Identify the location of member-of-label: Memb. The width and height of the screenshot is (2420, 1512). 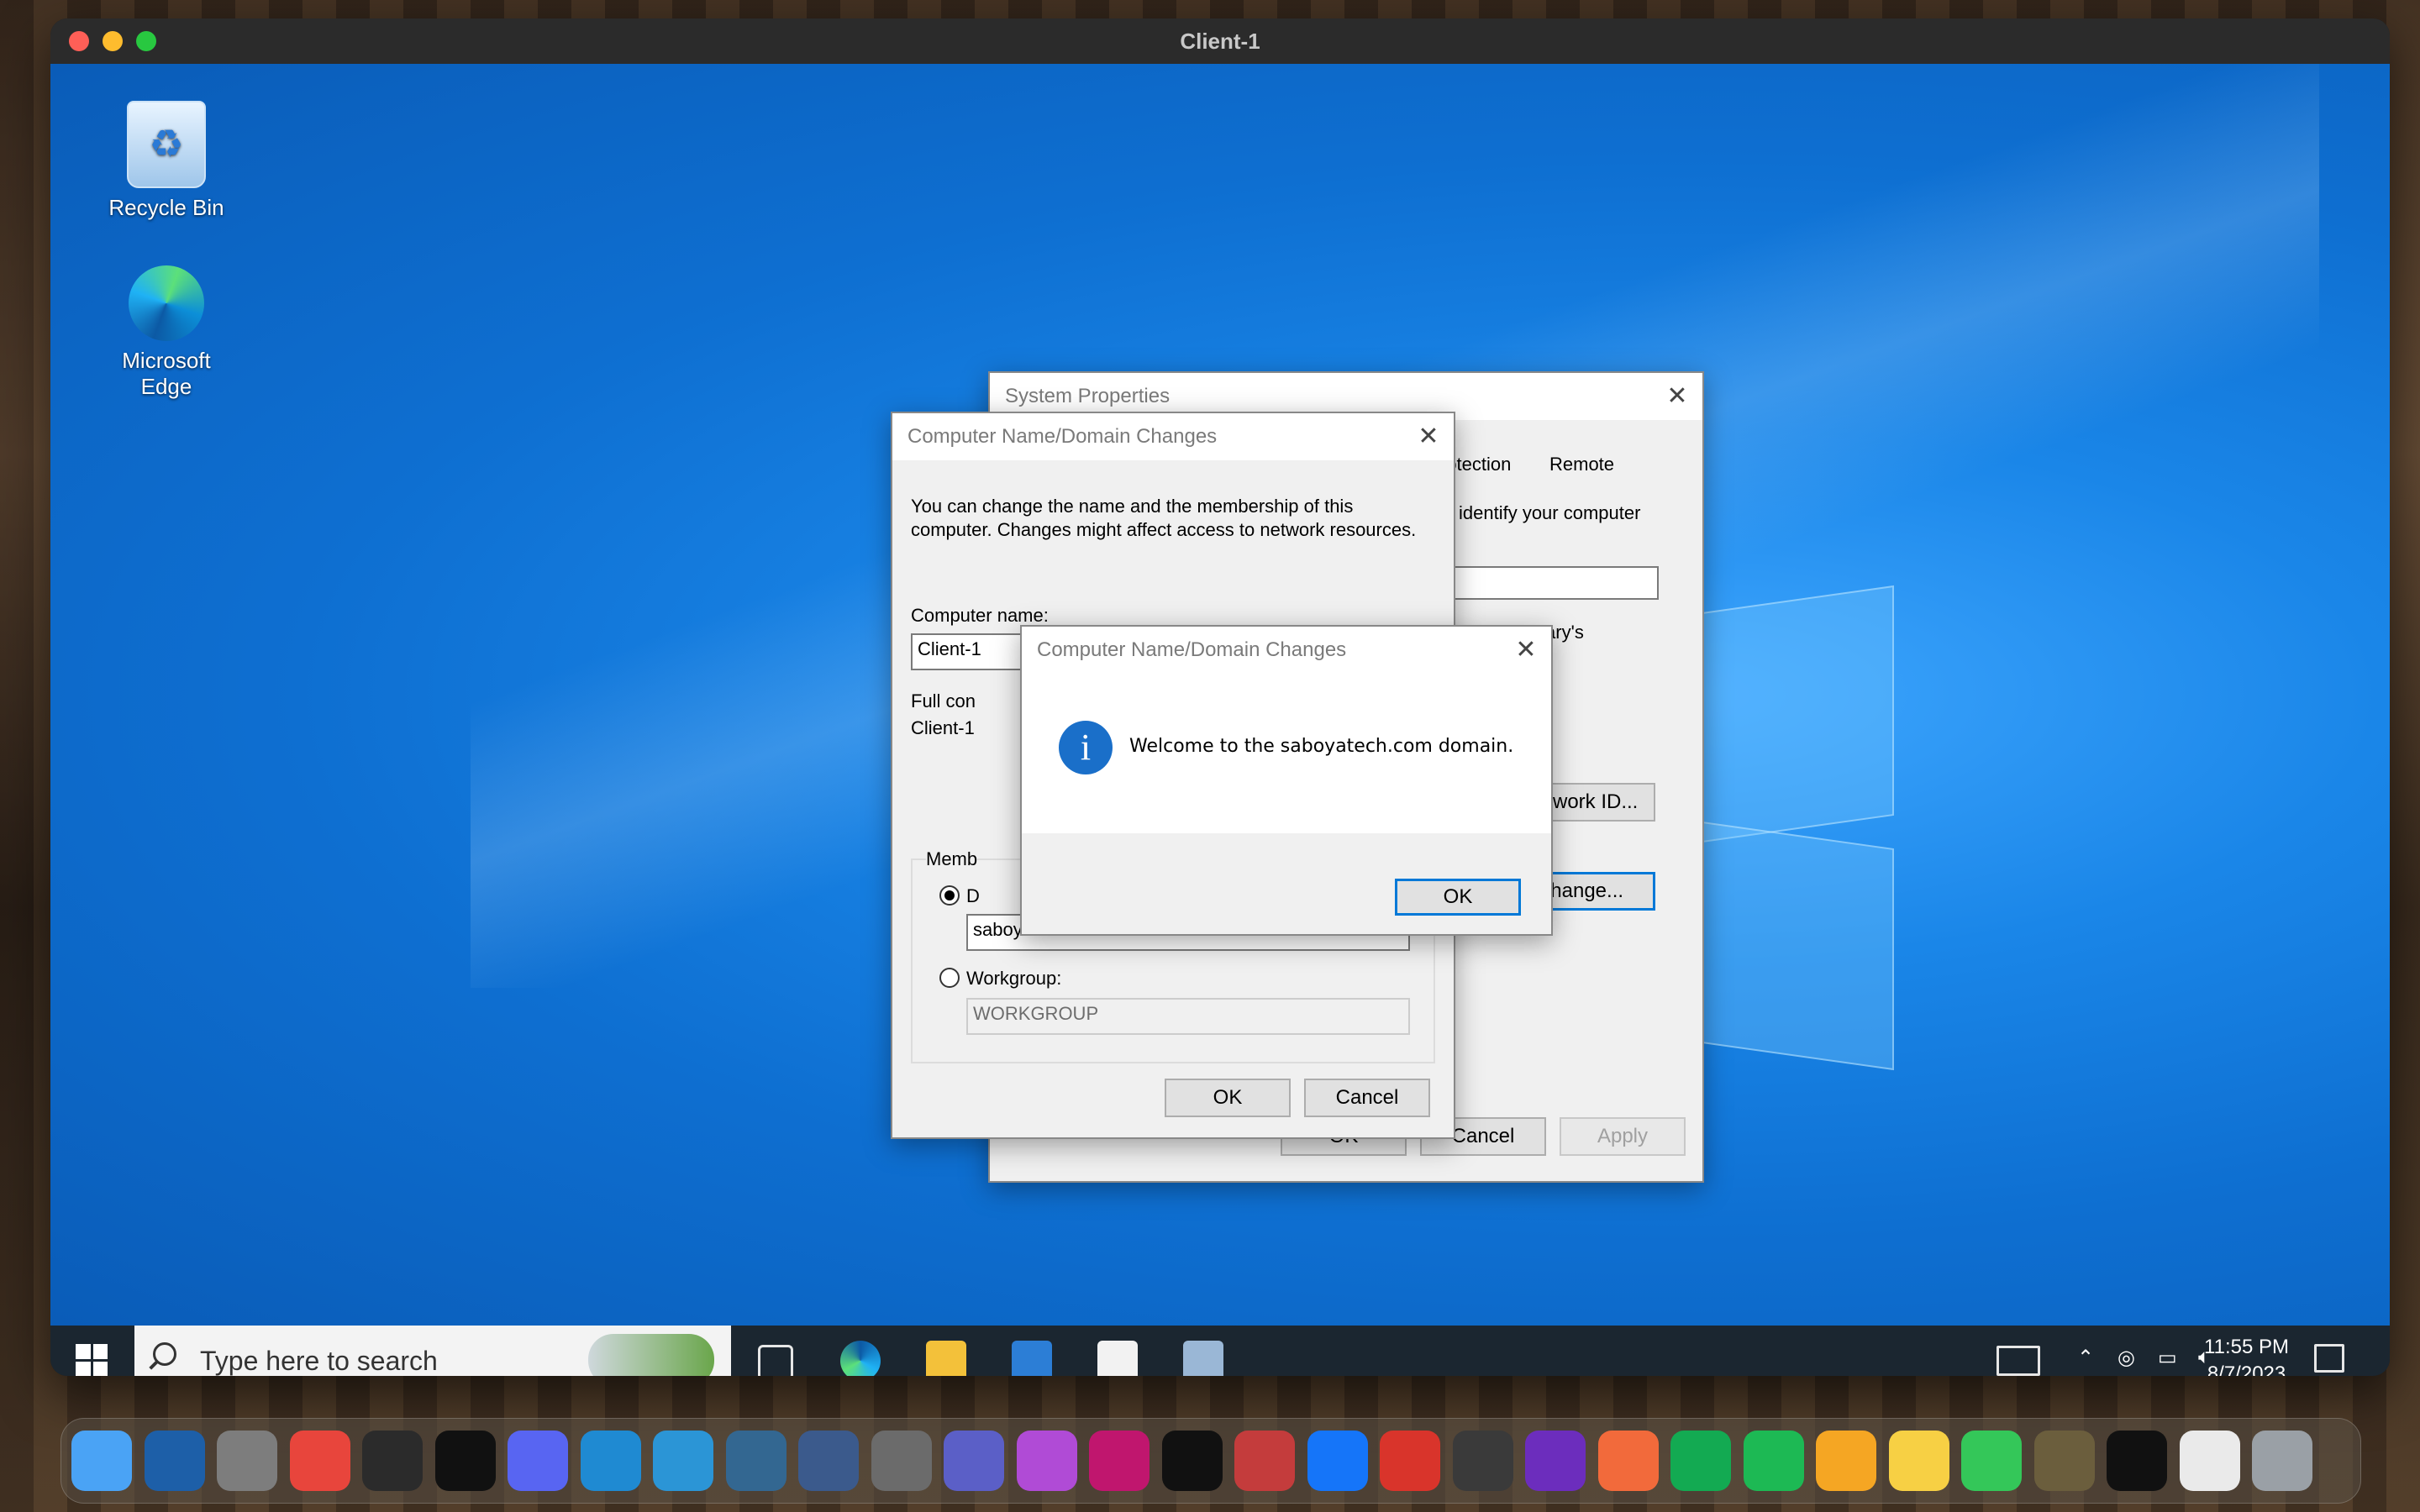
(952, 859).